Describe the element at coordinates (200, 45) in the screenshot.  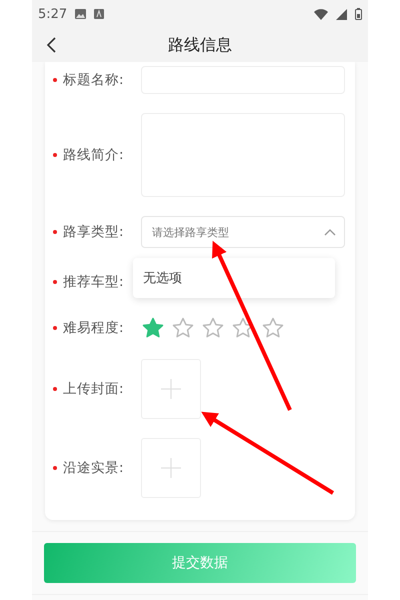
I see `page-title: 路线信息` at that location.